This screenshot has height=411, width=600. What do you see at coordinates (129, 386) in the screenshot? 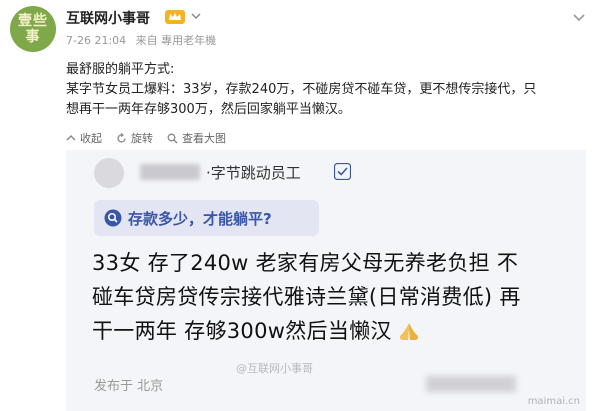
I see `published-location: 发布于 北京` at bounding box center [129, 386].